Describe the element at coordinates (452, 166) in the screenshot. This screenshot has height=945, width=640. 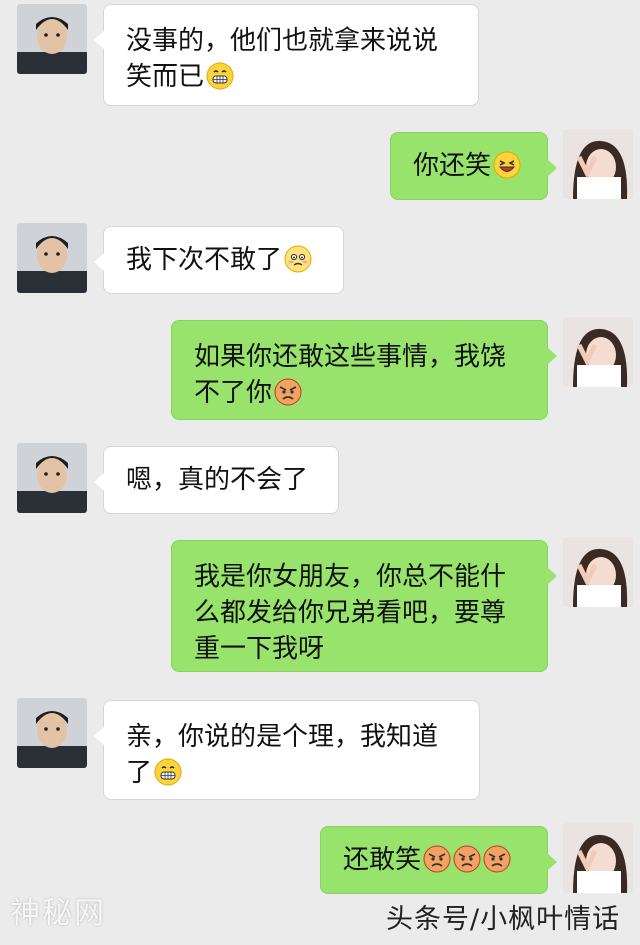
I see `message-text: 你还笑` at that location.